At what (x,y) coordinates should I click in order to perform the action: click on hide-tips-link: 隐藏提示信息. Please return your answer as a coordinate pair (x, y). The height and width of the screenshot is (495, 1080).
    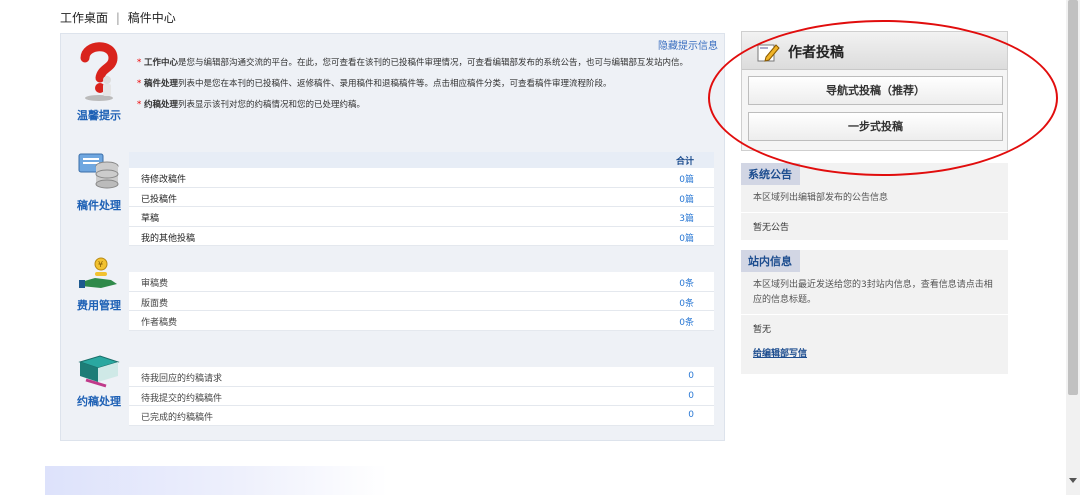
    Looking at the image, I should click on (688, 44).